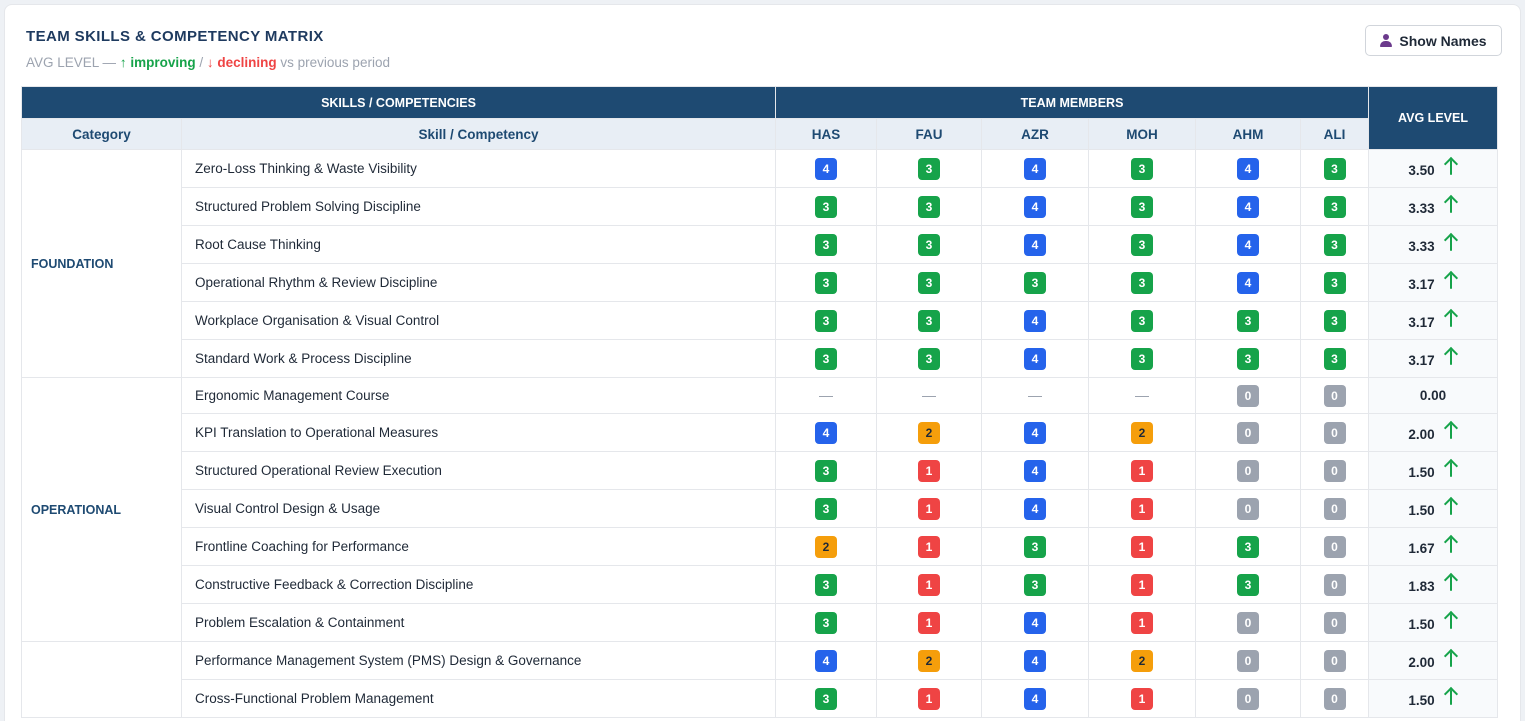  I want to click on member-column-header: AZR, so click(1035, 134).